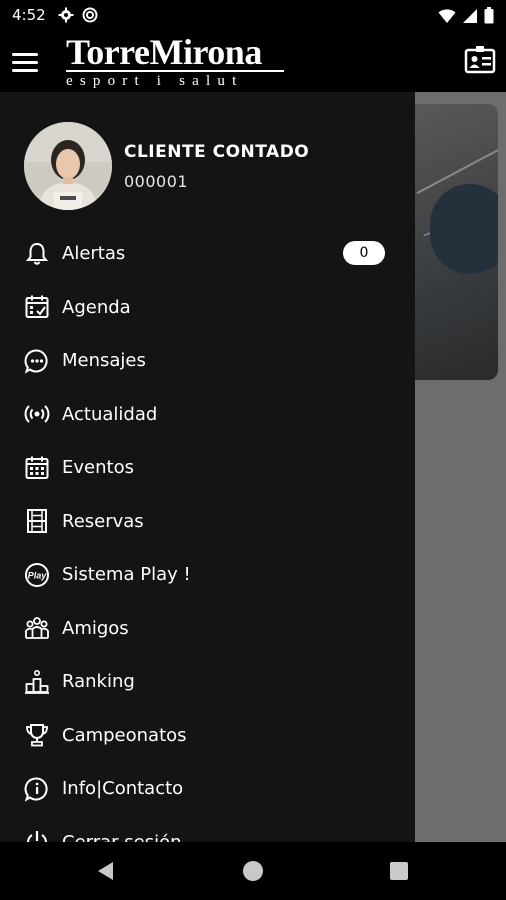 The height and width of the screenshot is (900, 506). What do you see at coordinates (28, 62) in the screenshot?
I see `hamburger-menu-button` at bounding box center [28, 62].